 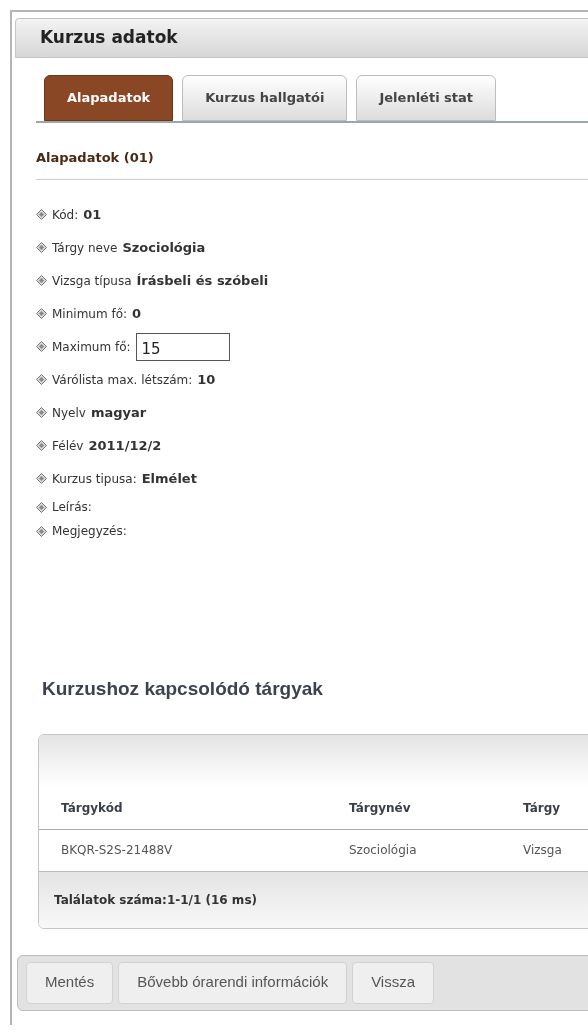 I want to click on section-heading: Kurzushoz kapcsolódó tárgyak, so click(x=182, y=688).